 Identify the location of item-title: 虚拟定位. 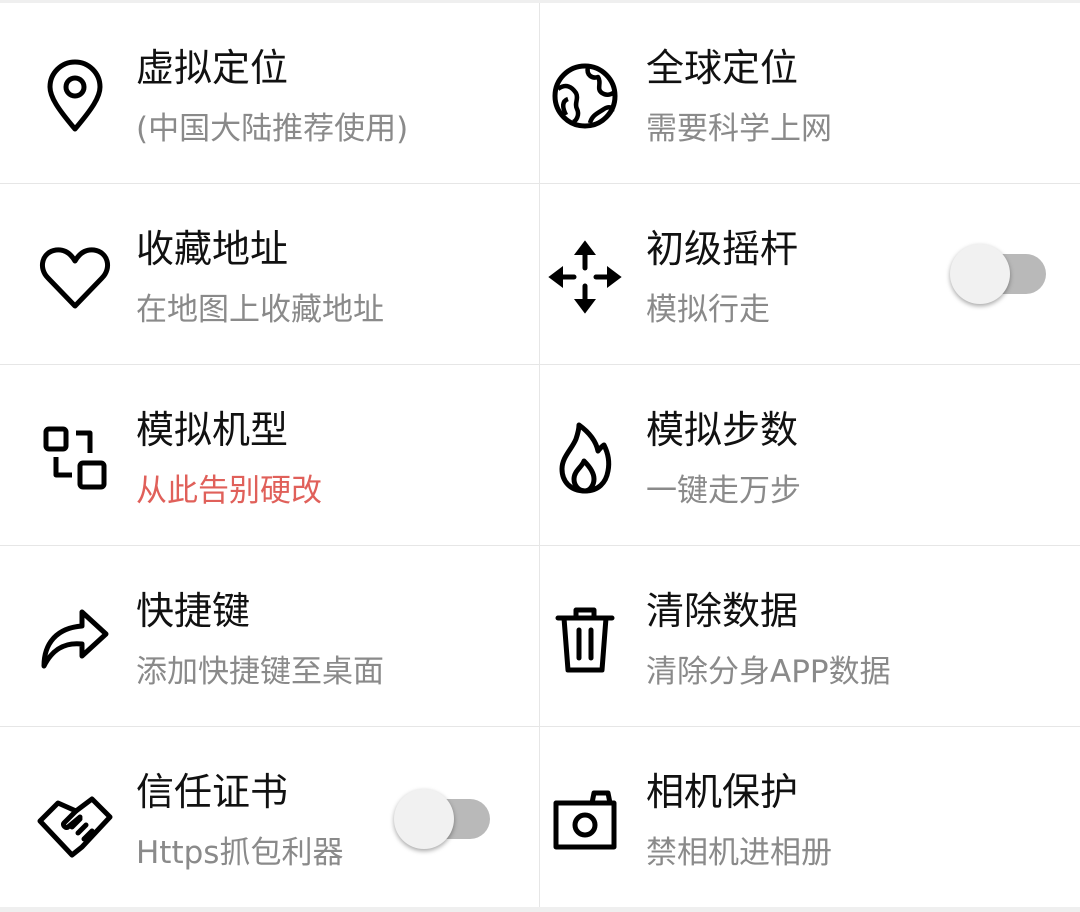
(212, 68).